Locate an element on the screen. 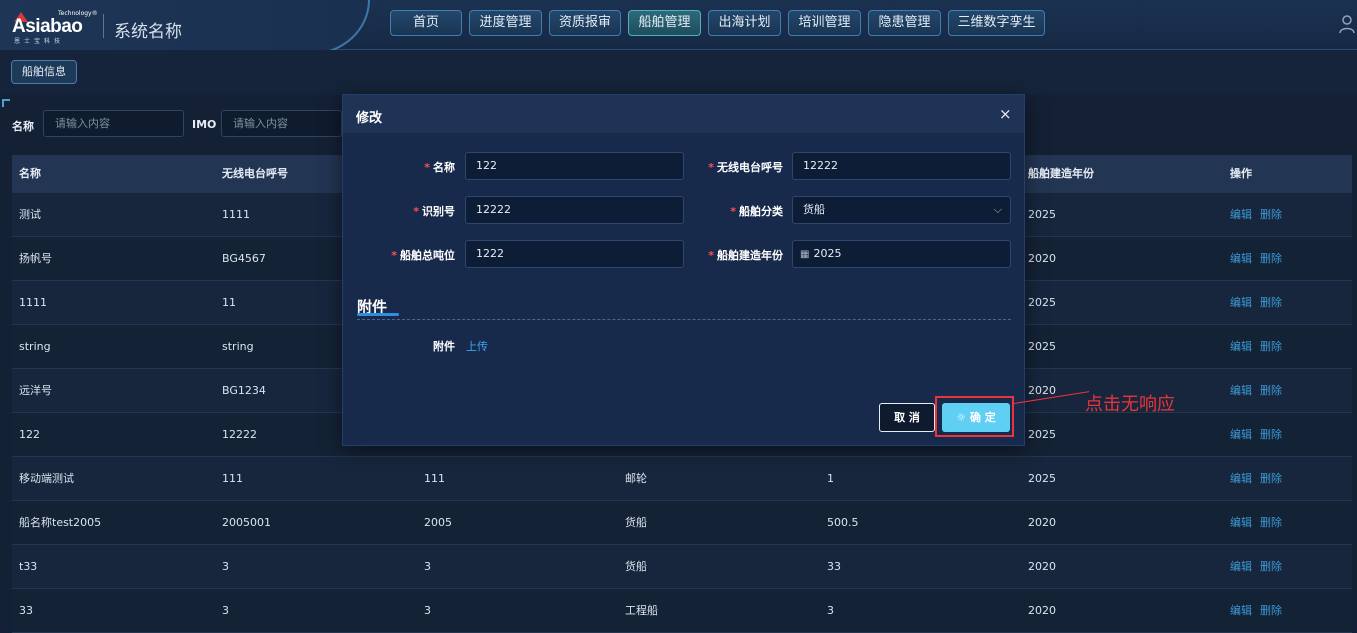 The height and width of the screenshot is (633, 1357). dialog-header is located at coordinates (683, 114).